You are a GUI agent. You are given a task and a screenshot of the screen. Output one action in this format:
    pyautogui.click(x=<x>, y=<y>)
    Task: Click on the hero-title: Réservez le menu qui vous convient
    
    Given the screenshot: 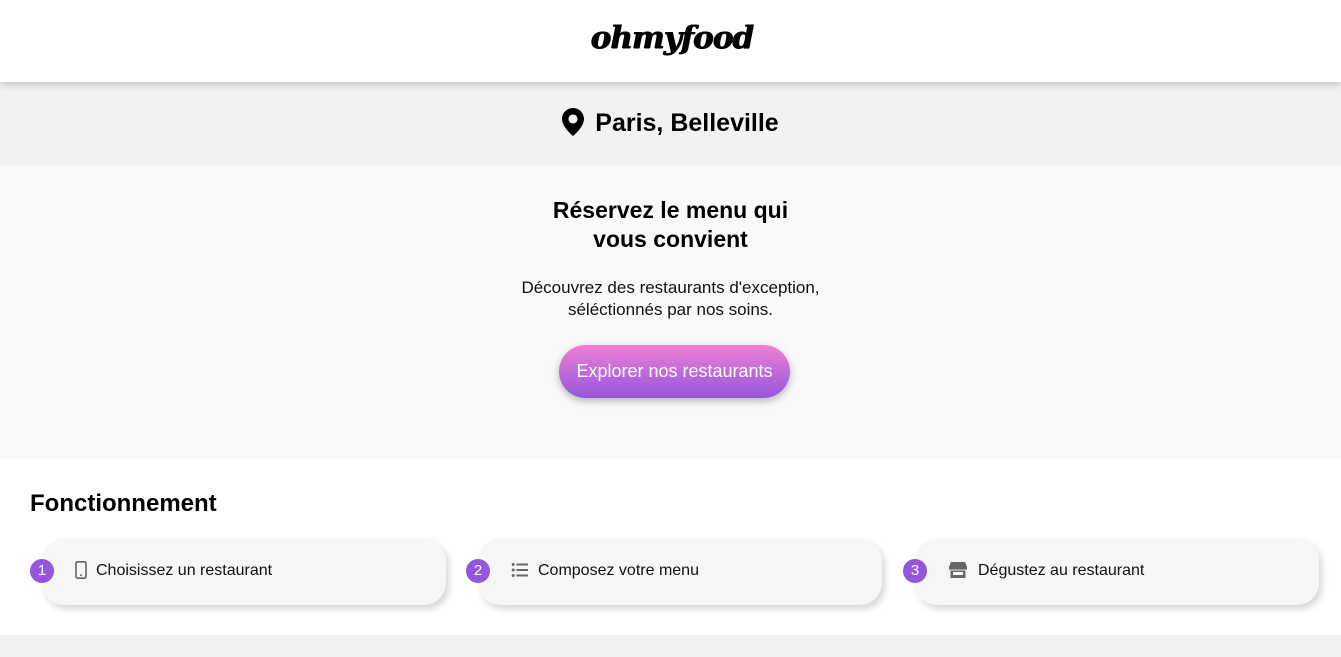 What is the action you would take?
    pyautogui.click(x=670, y=225)
    